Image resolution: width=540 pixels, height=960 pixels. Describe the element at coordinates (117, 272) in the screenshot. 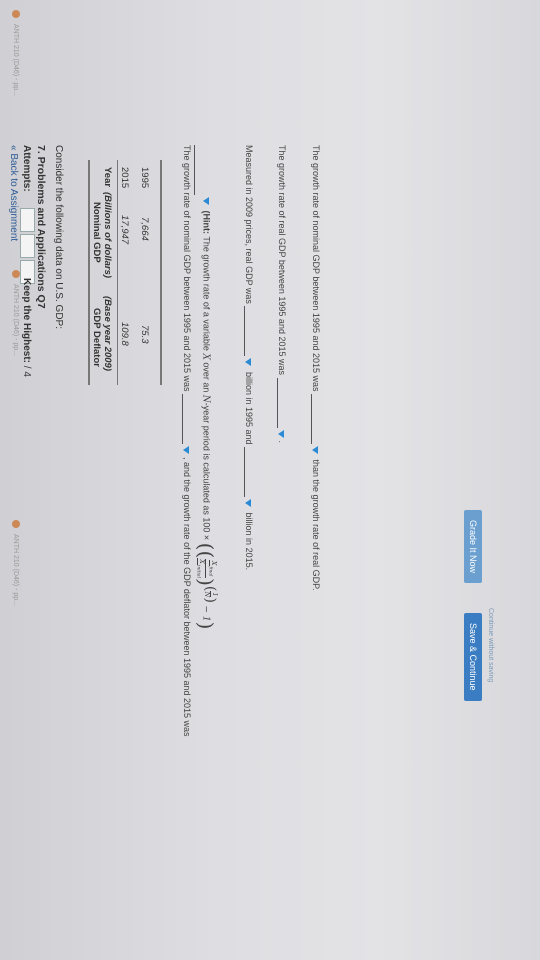

I see `table-header-rule` at that location.